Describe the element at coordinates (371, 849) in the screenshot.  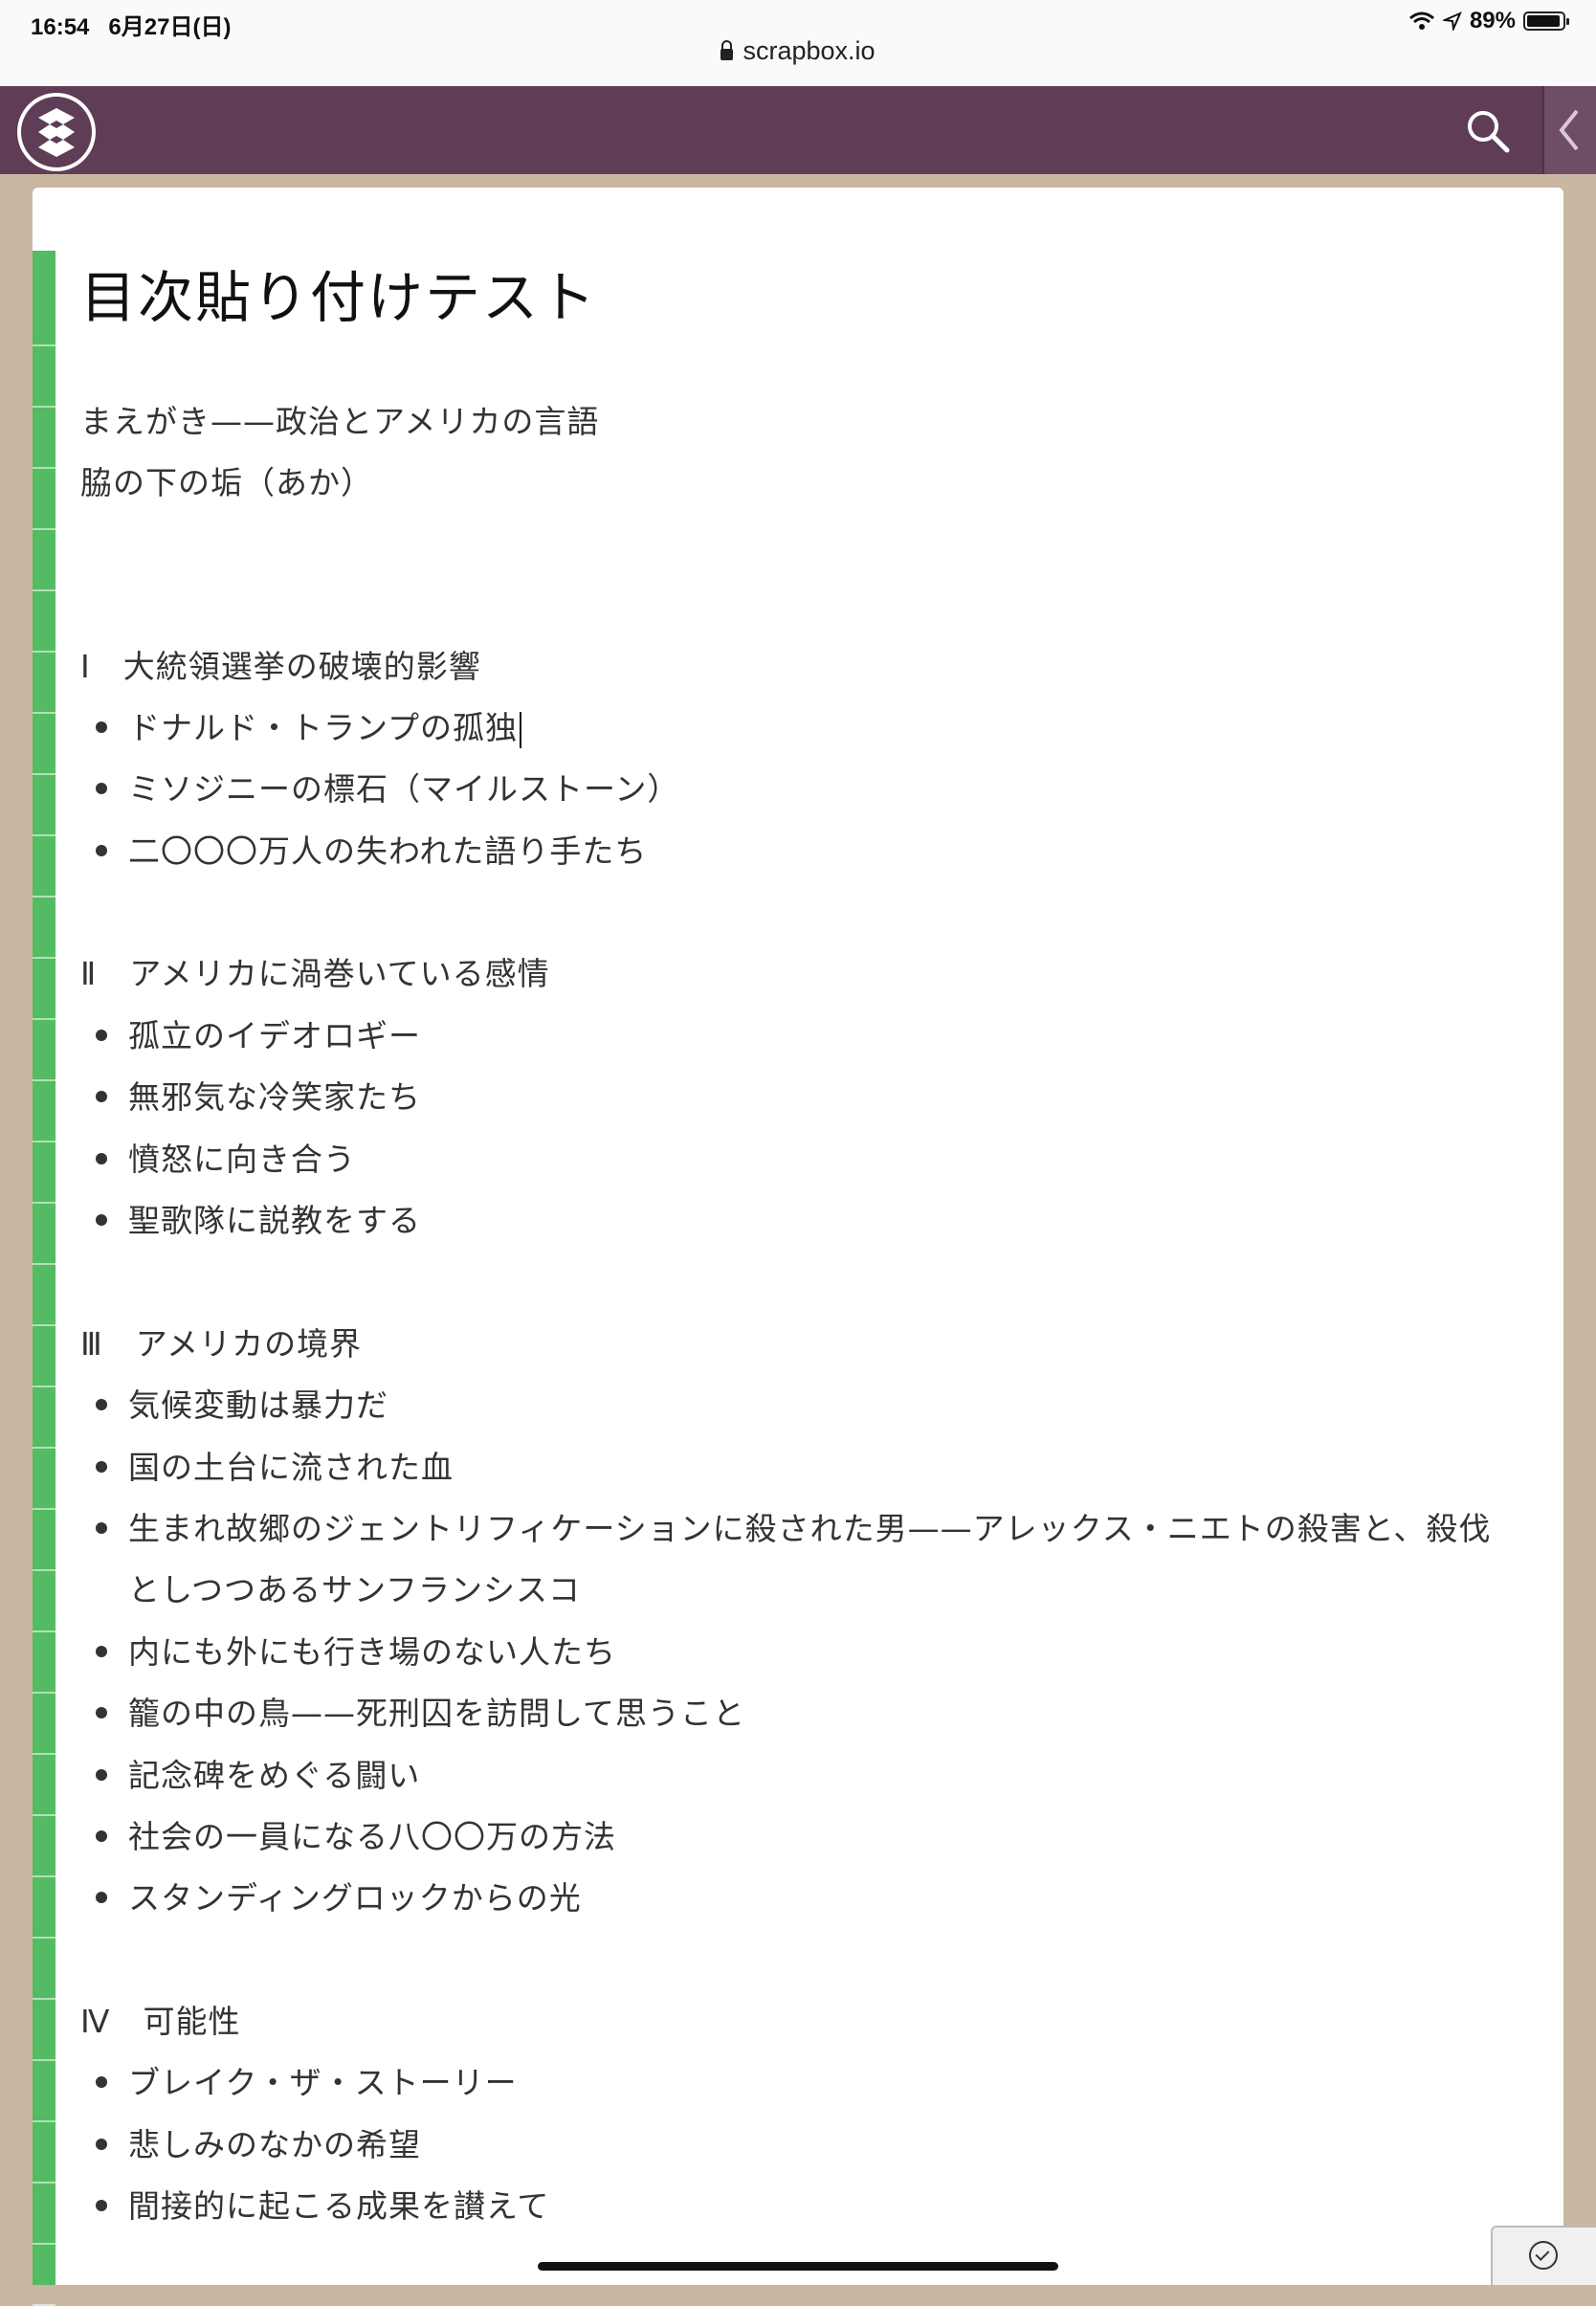
I see `list-item: 二〇〇〇万人の失われた語り手たち` at that location.